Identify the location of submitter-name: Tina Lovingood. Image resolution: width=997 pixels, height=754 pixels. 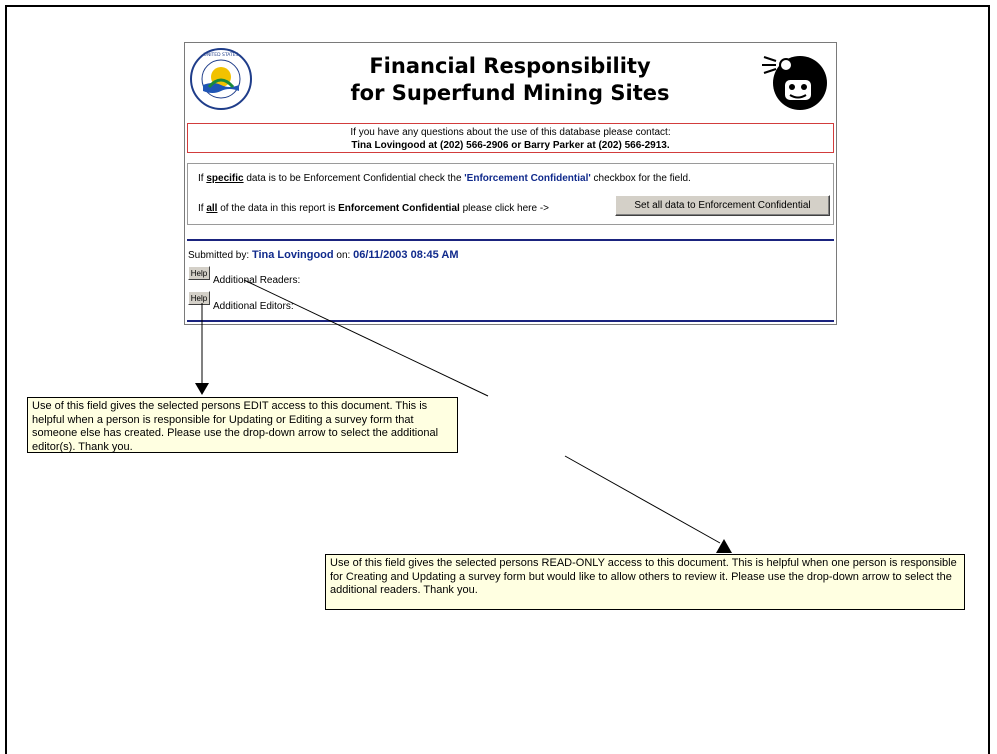
(292, 255).